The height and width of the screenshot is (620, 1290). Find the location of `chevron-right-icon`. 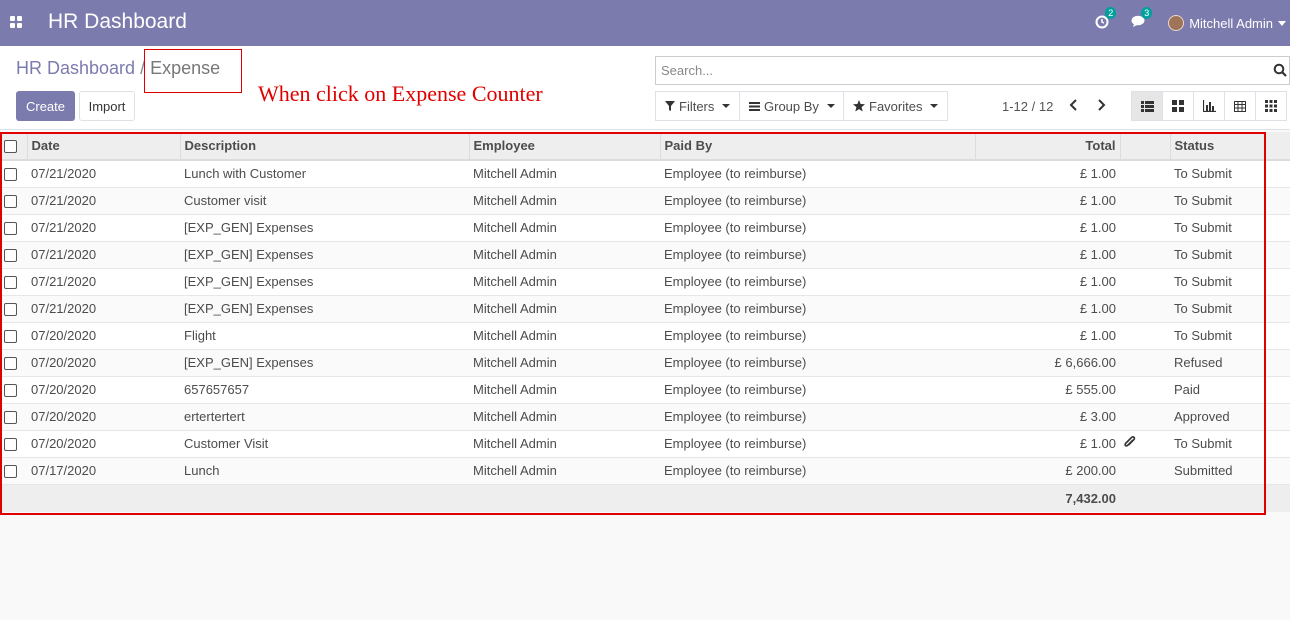

chevron-right-icon is located at coordinates (1101, 105).